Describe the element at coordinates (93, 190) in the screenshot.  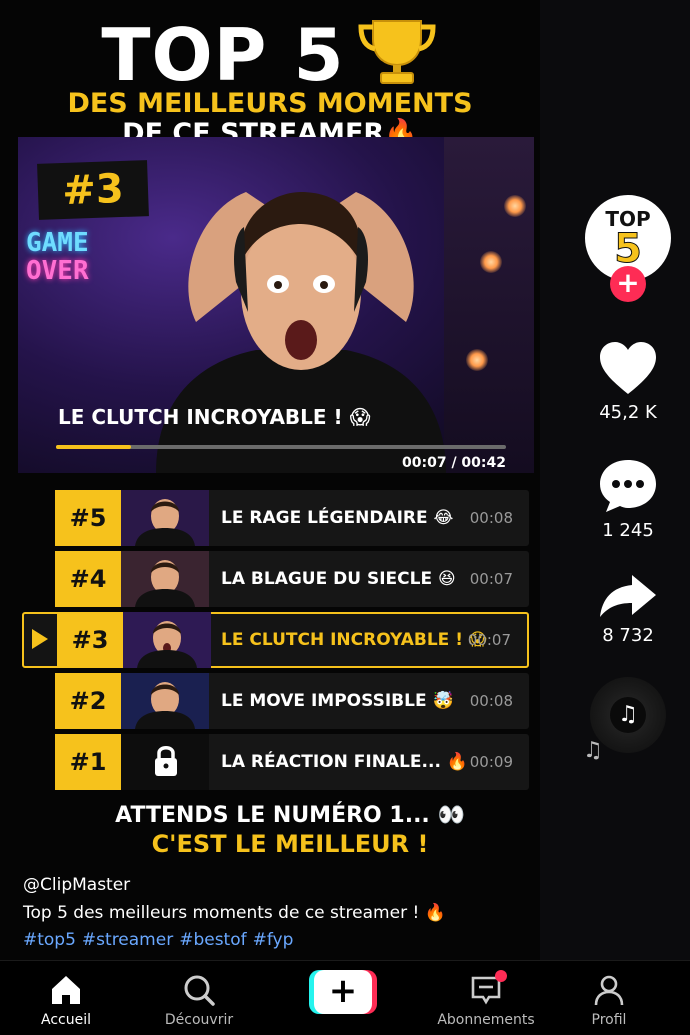
I see `rank-badge: #3` at that location.